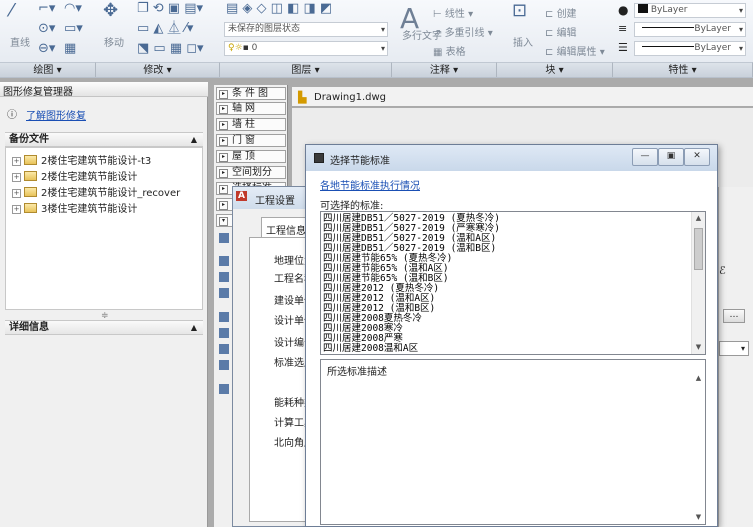 Image resolution: width=753 pixels, height=527 pixels. I want to click on drawing-tab-label: Drawing1.dwg, so click(350, 97).